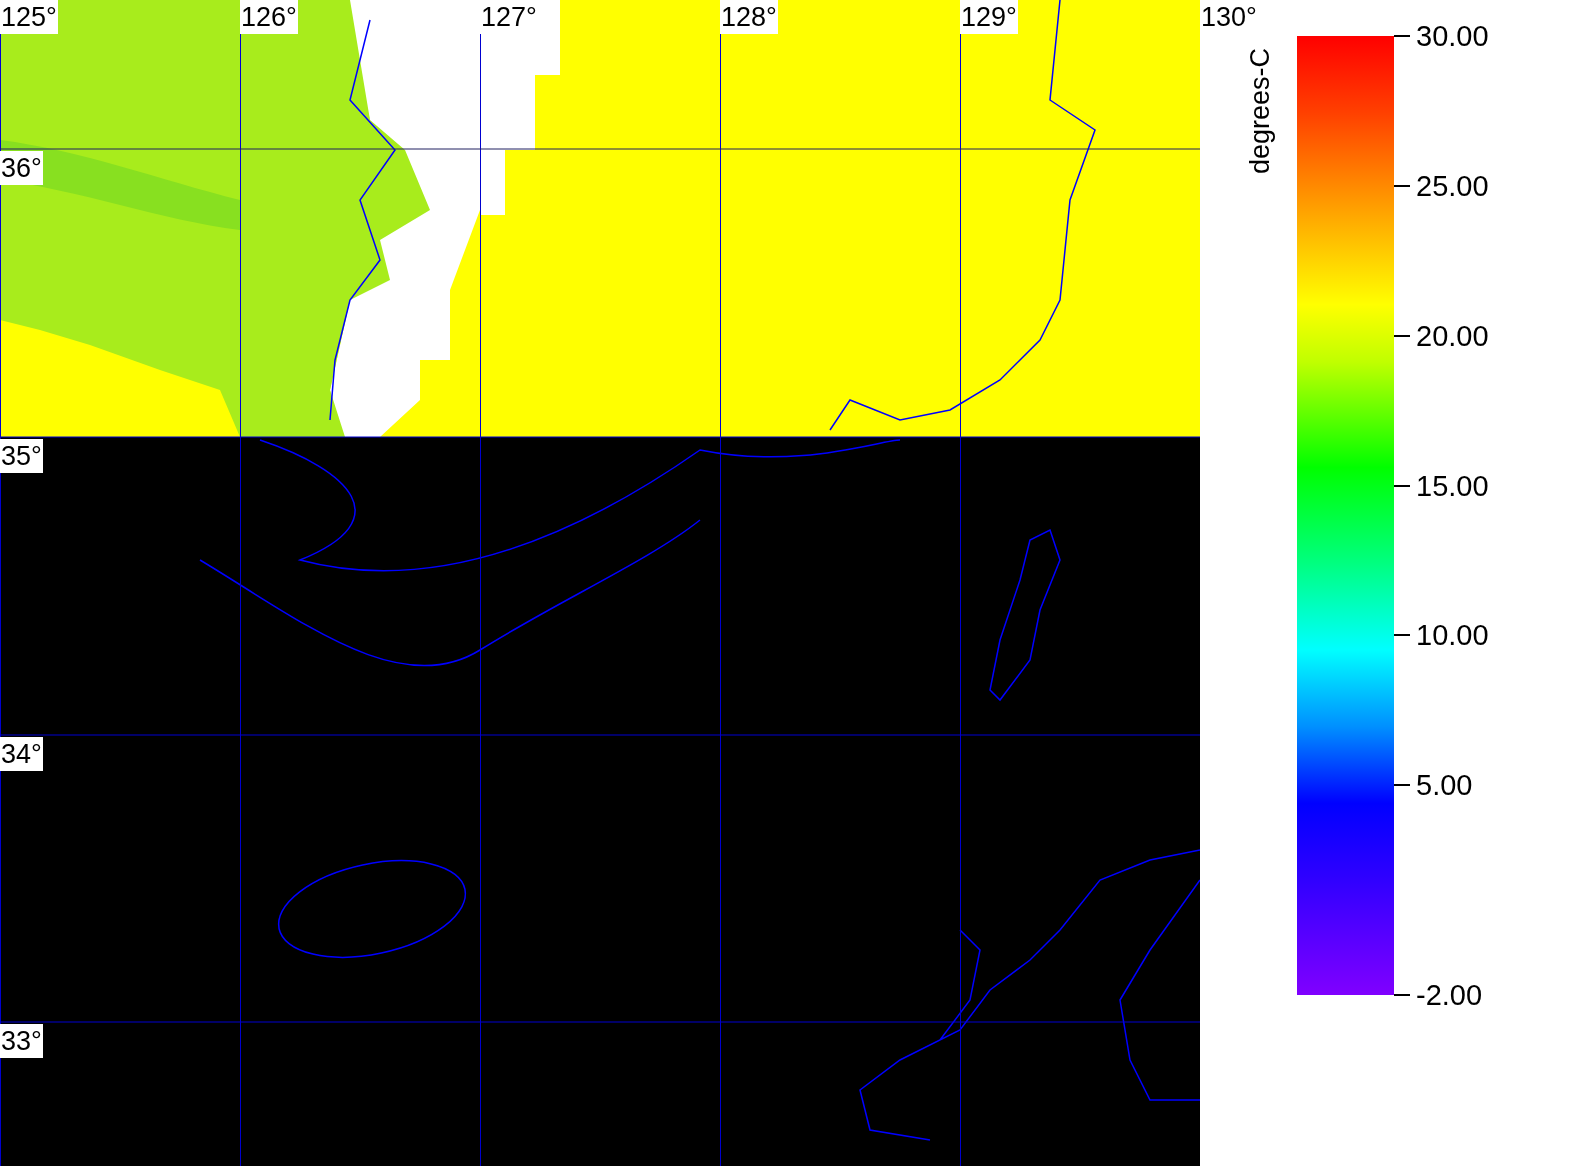 The image size is (1591, 1166). I want to click on colorbar-tick-label: 30.00, so click(1452, 36).